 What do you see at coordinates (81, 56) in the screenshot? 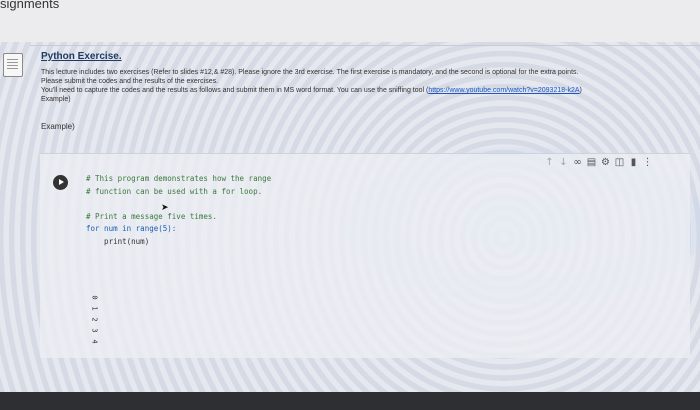
I see `exercise-title: Python Exercise.` at bounding box center [81, 56].